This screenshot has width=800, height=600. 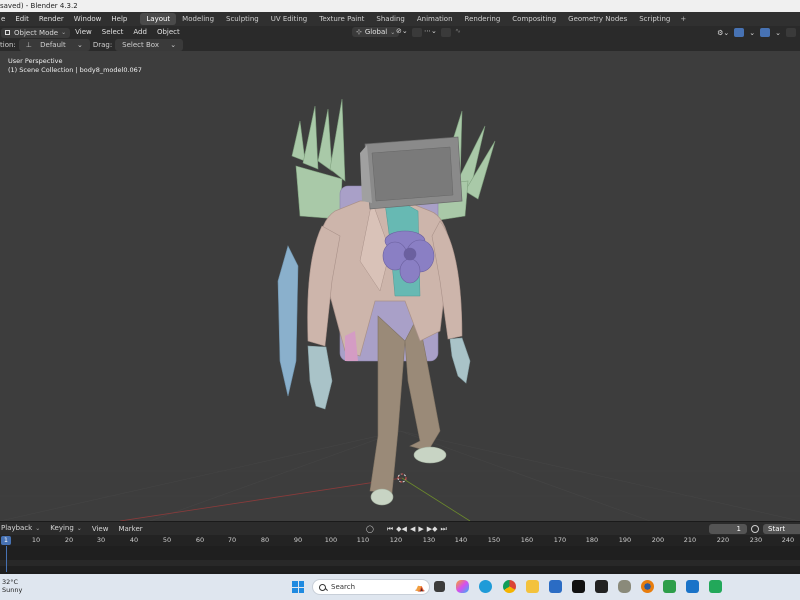 I want to click on menu-window: Window, so click(x=88, y=19).